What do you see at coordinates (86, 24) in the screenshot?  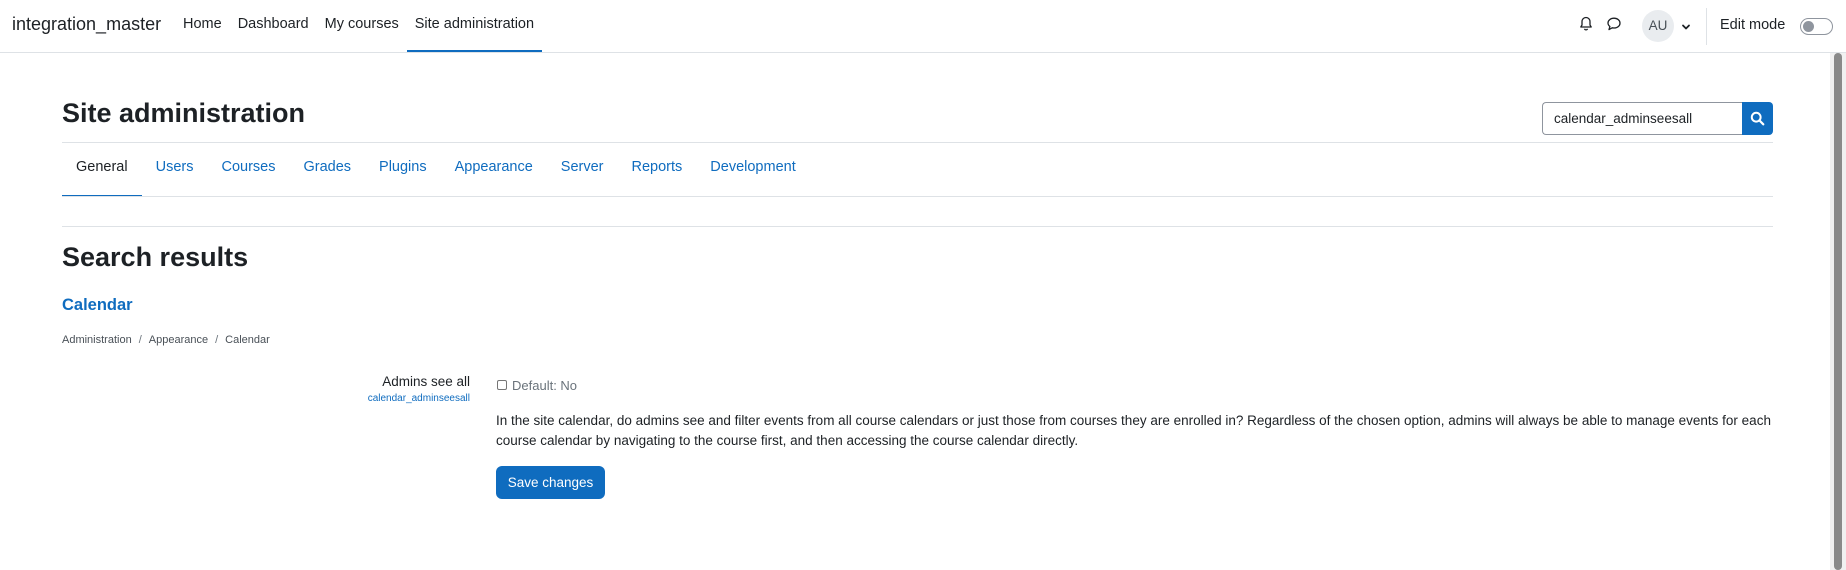 I see `site-brand: integration_master` at bounding box center [86, 24].